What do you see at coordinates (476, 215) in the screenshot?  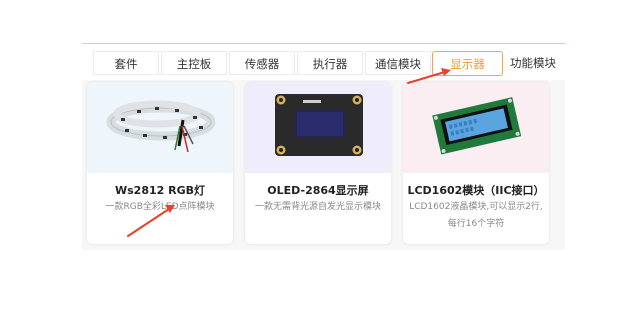 I see `product-description: LCD1602液晶模块,可以显示2行, 每行16个字符` at bounding box center [476, 215].